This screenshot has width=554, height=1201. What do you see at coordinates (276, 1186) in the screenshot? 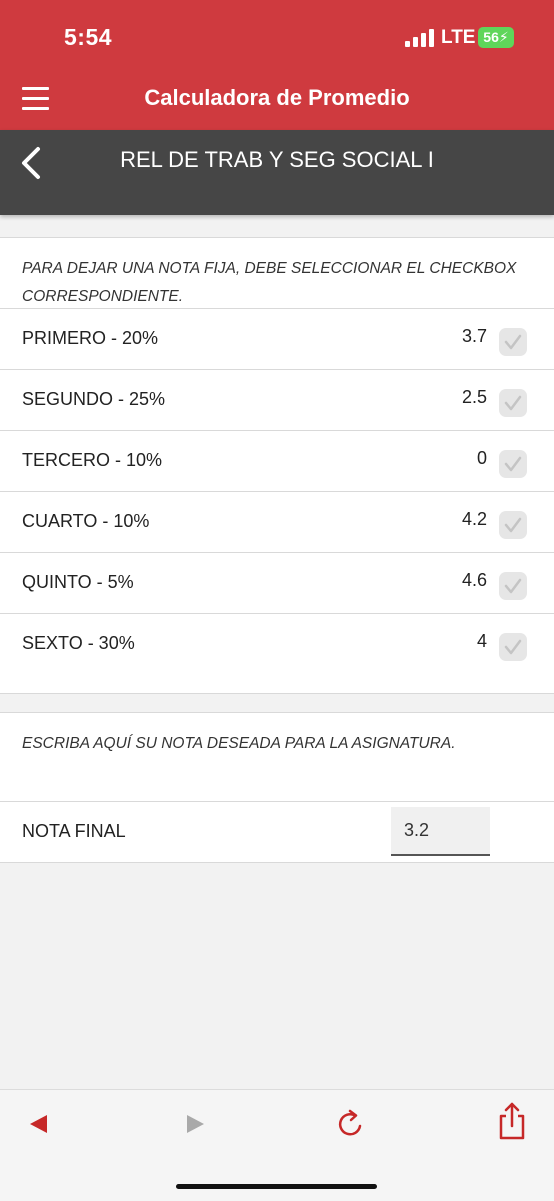
I see `home-indicator` at bounding box center [276, 1186].